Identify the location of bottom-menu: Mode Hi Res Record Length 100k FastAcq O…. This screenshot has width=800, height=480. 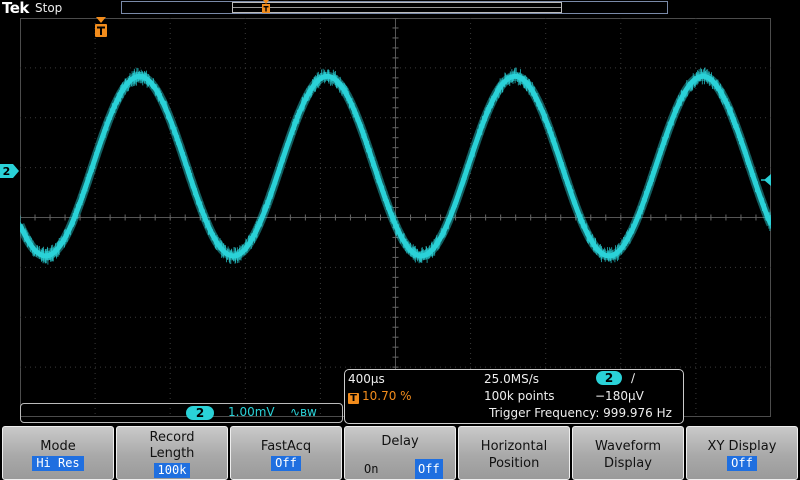
(400, 452).